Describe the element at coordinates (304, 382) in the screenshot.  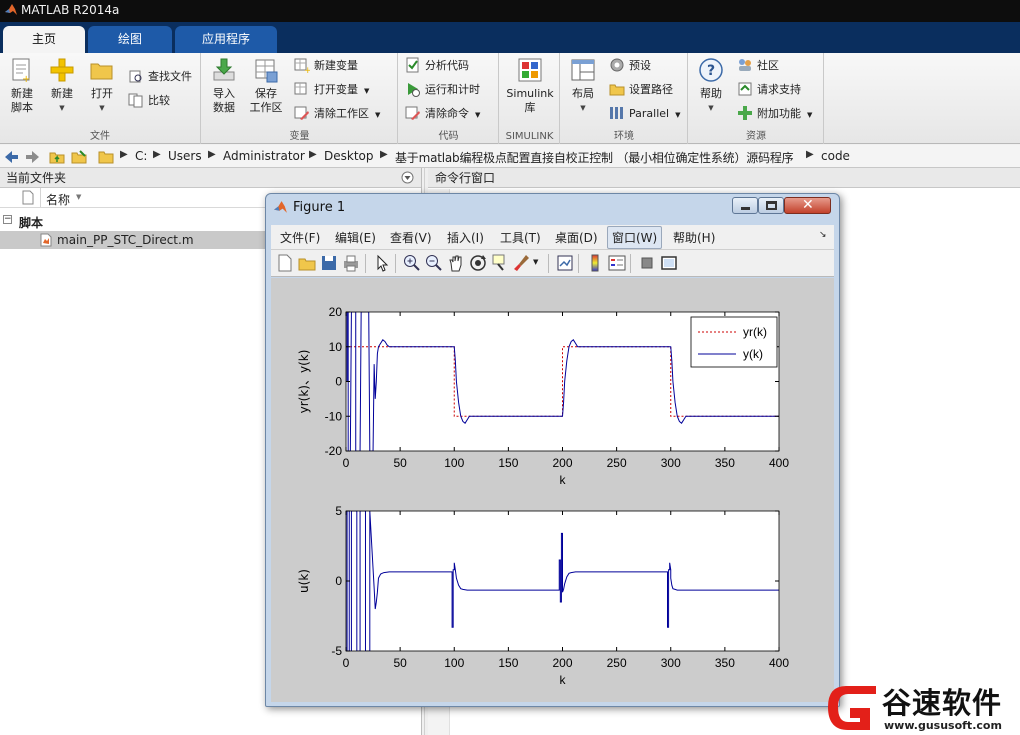
I see `y-axis-label: yr(k)、y(k)` at that location.